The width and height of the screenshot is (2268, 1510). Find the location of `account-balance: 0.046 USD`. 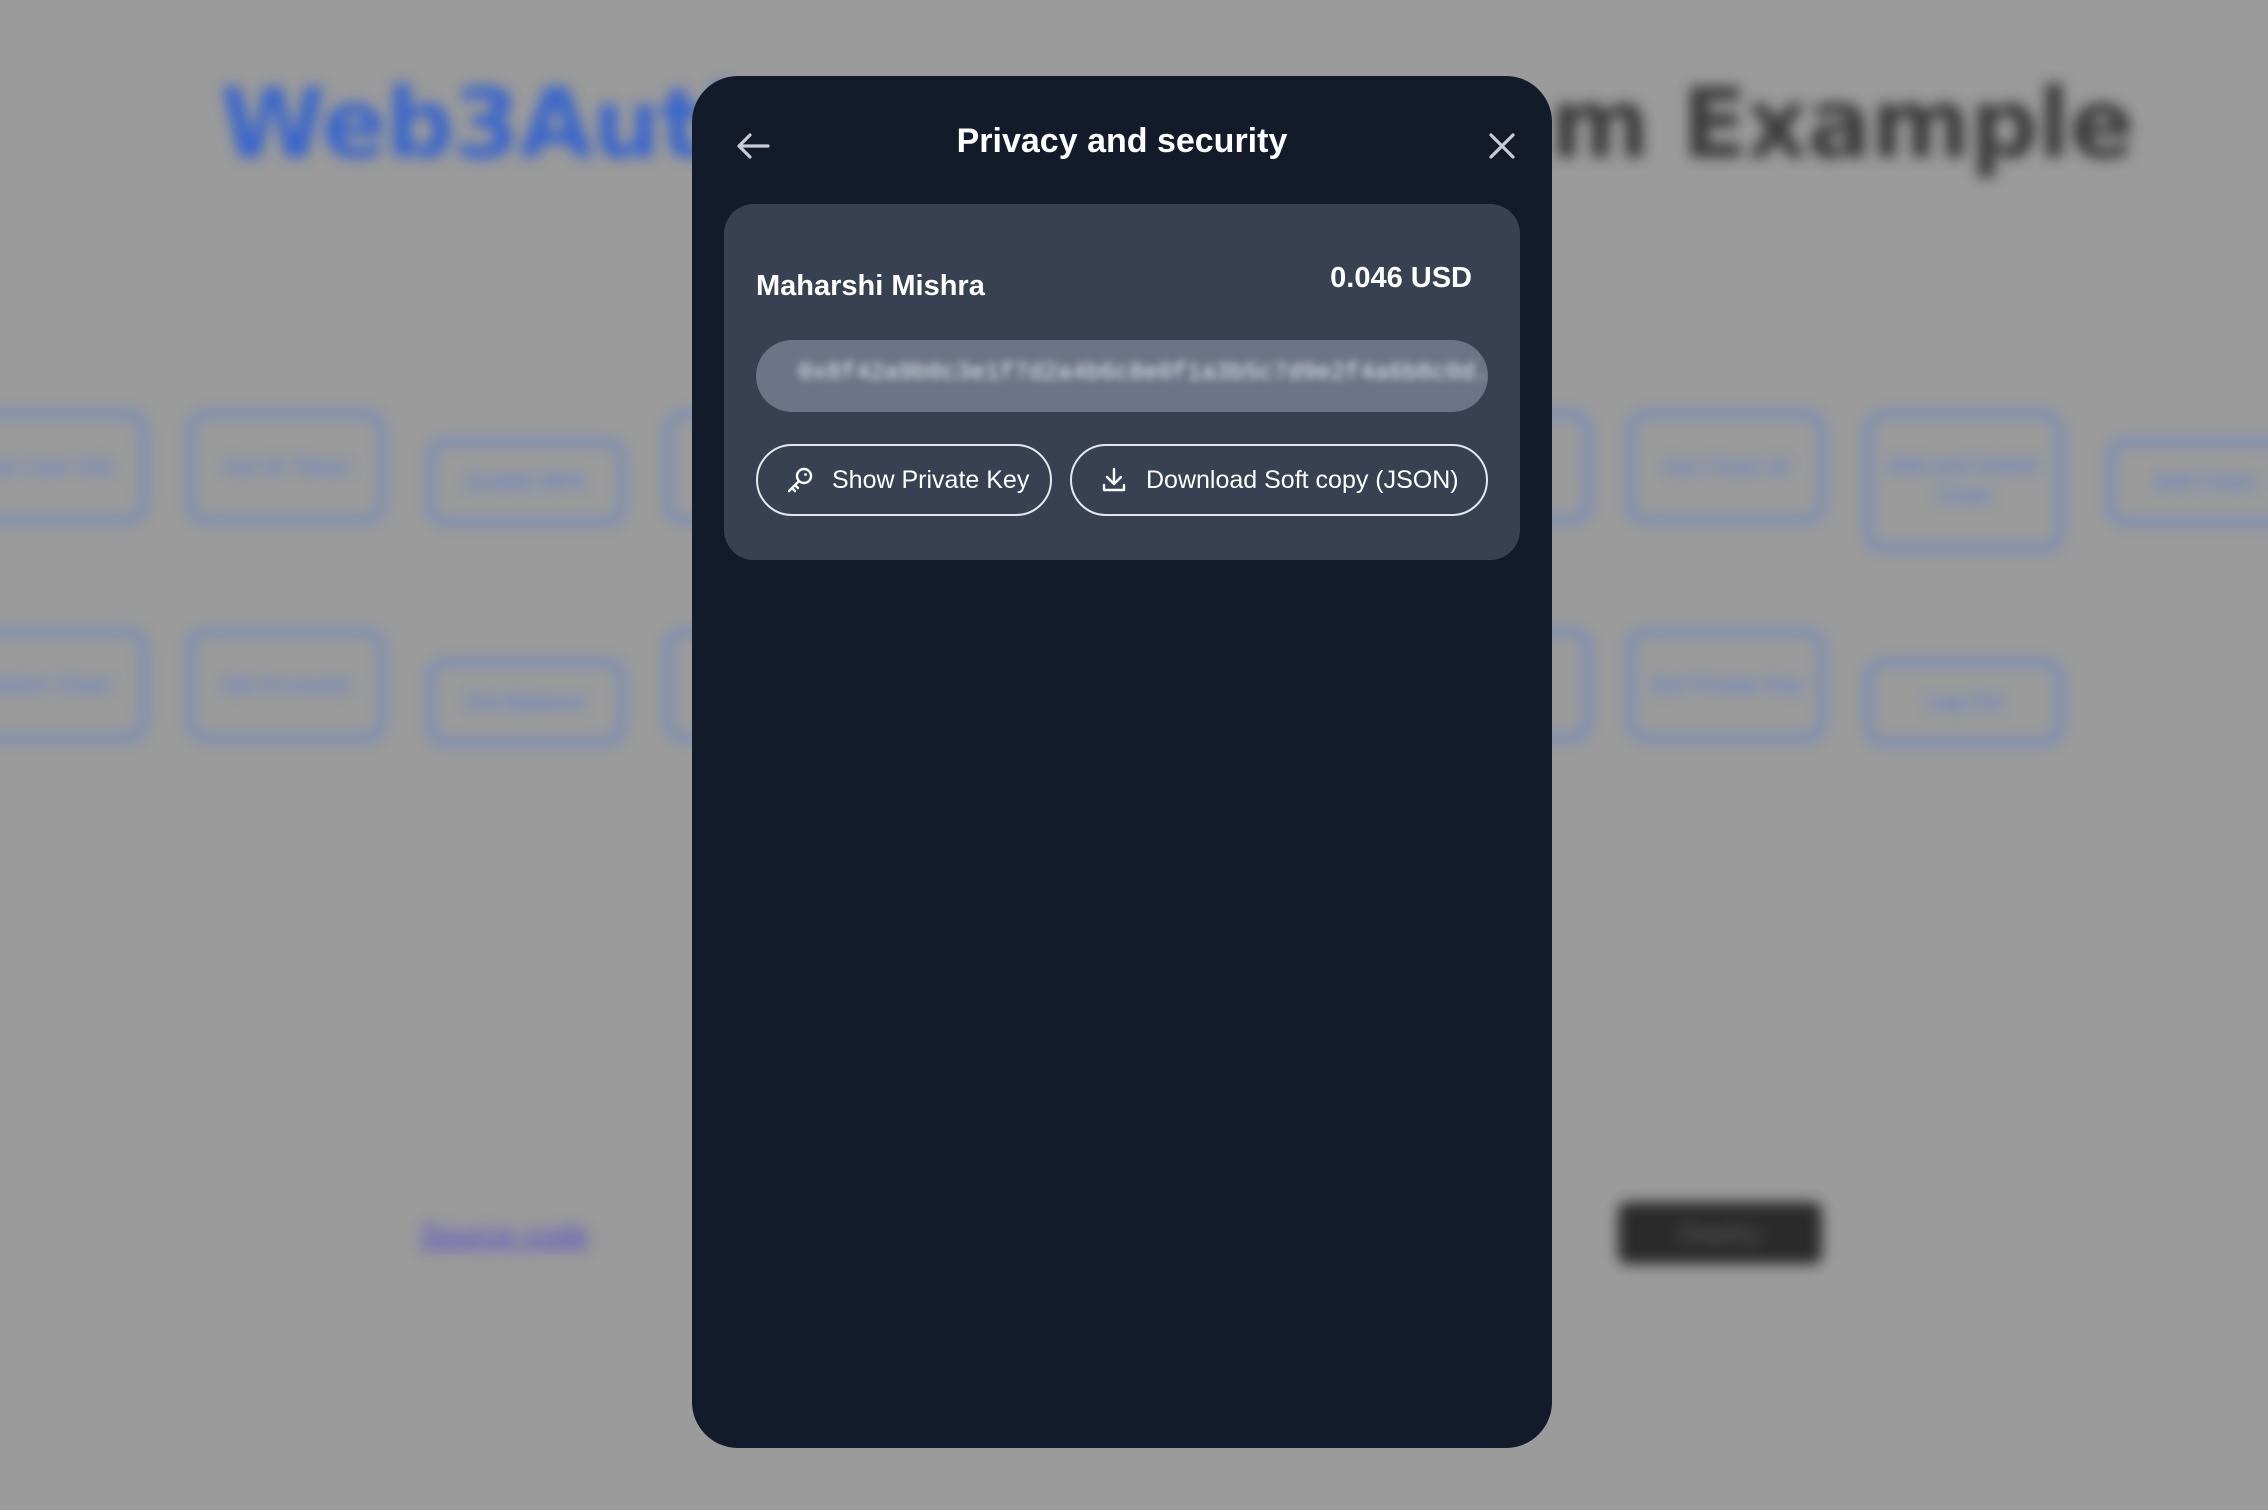

account-balance: 0.046 USD is located at coordinates (1401, 278).